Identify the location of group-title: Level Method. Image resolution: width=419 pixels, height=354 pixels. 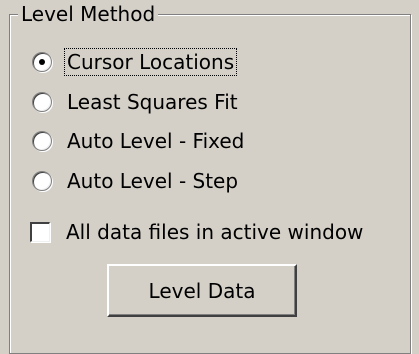
(88, 14).